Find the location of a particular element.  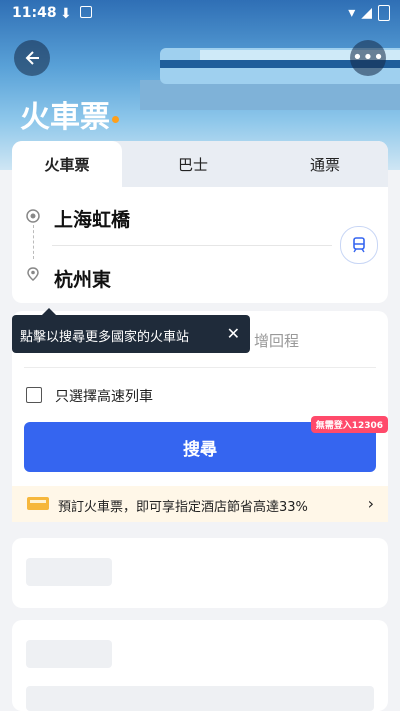

status-bar: 11:48 ⬇ ▾ ◢ is located at coordinates (200, 14).